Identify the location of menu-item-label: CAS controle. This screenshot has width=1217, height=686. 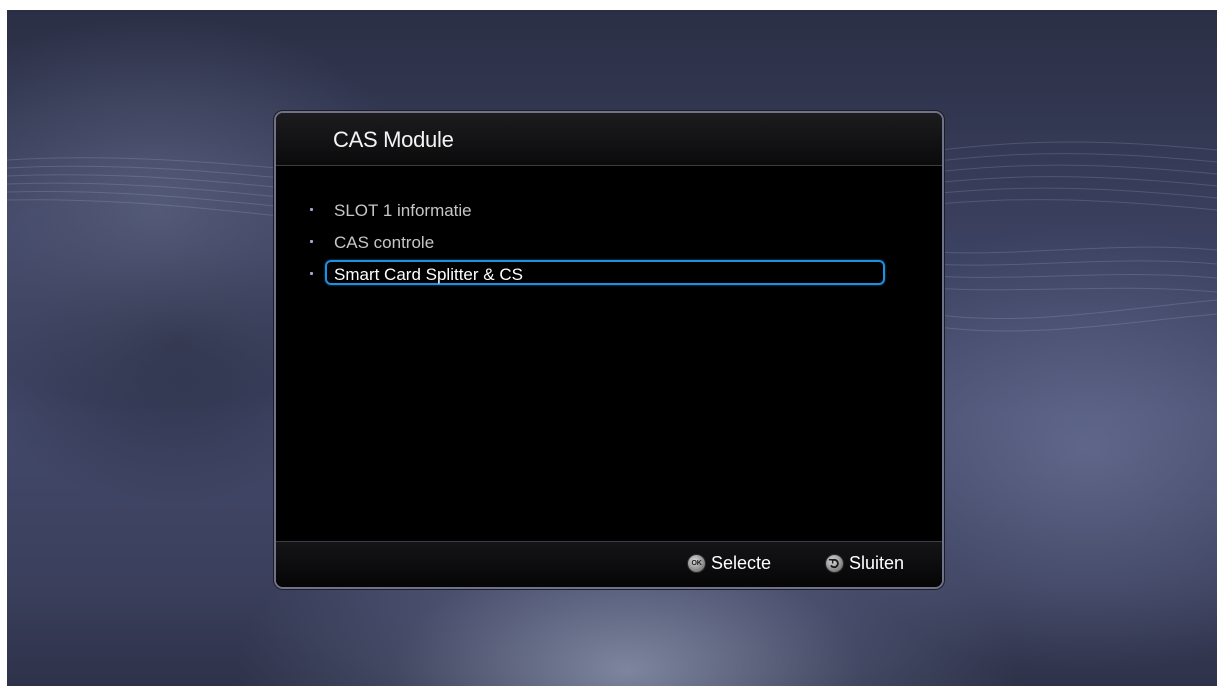
(384, 242).